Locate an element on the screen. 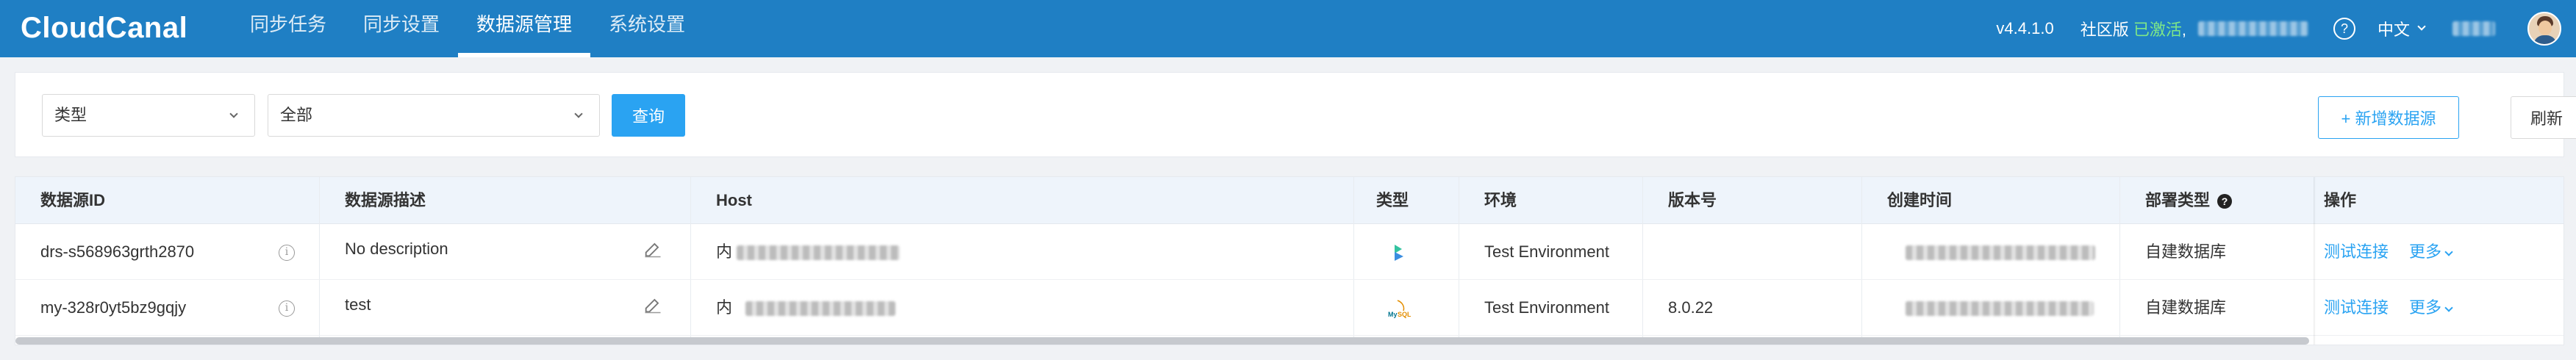 This screenshot has width=2576, height=360. col-deploy-type: 部署类型? is located at coordinates (2189, 200).